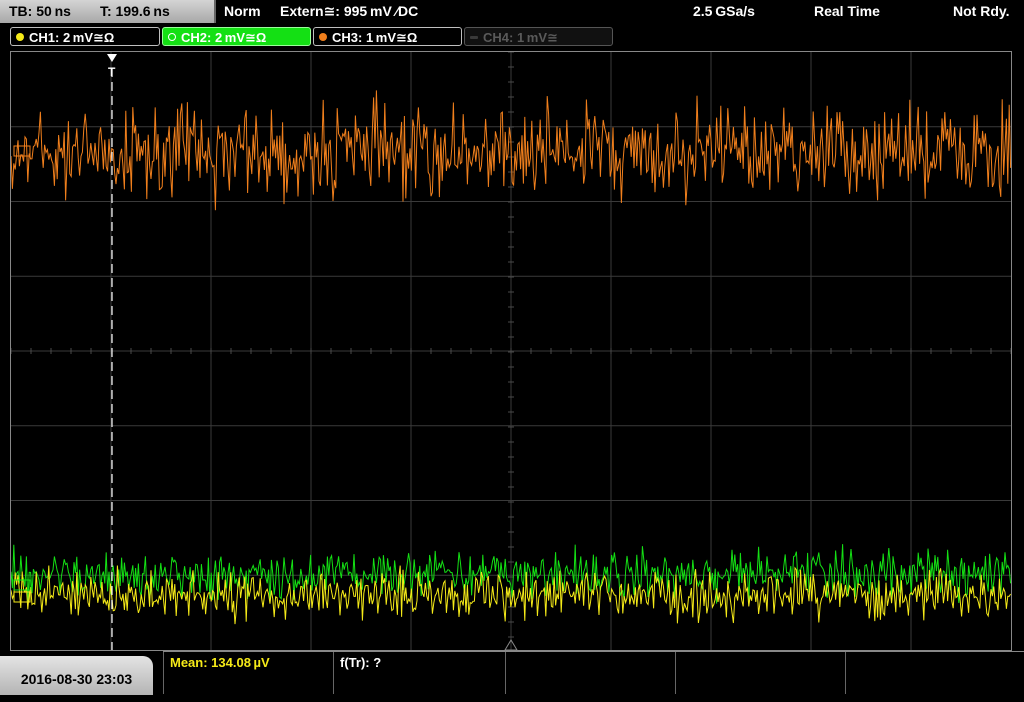 The height and width of the screenshot is (702, 1024). Describe the element at coordinates (242, 11) in the screenshot. I see `trigger-mode: Norm` at that location.